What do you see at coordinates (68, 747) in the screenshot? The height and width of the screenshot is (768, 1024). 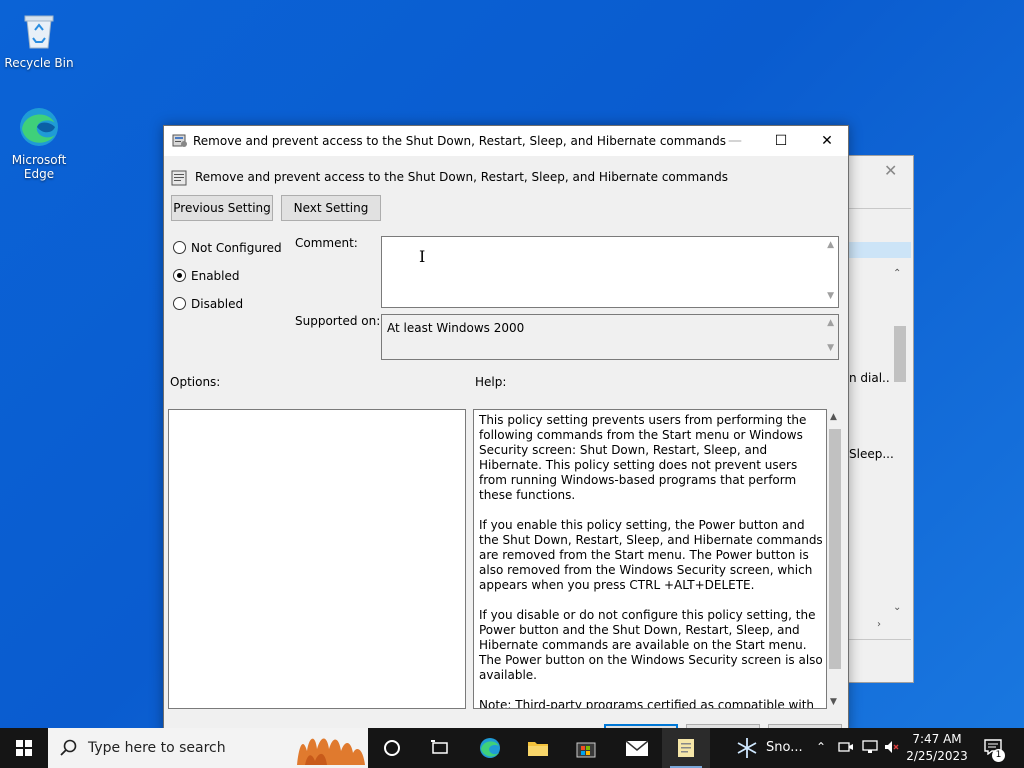 I see `search-icon` at bounding box center [68, 747].